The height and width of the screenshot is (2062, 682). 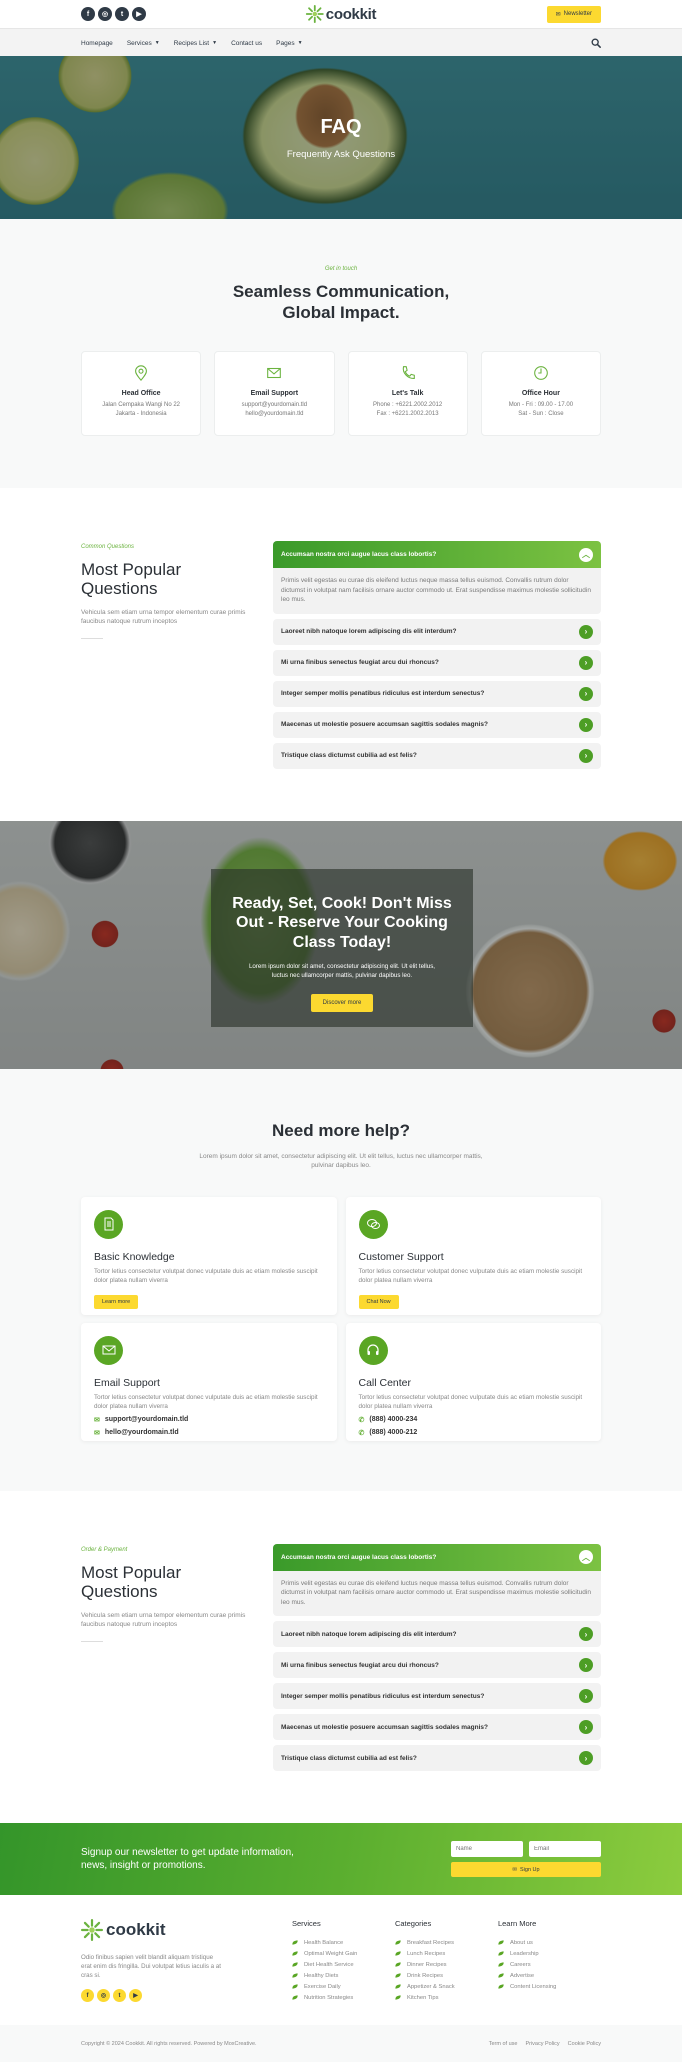 I want to click on phone-contact: ✆ (888) 4000-212, so click(x=474, y=1433).